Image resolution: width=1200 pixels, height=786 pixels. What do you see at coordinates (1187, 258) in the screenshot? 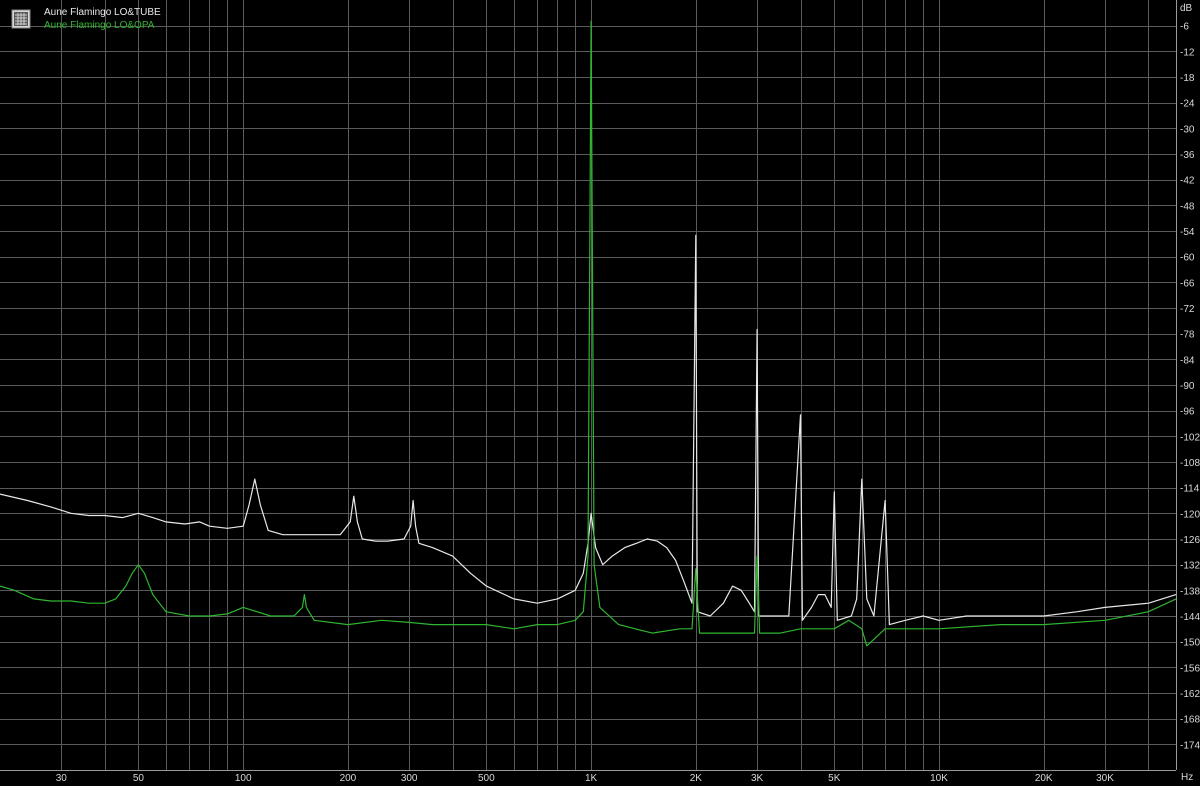
I see `y-tick-label: -60` at bounding box center [1187, 258].